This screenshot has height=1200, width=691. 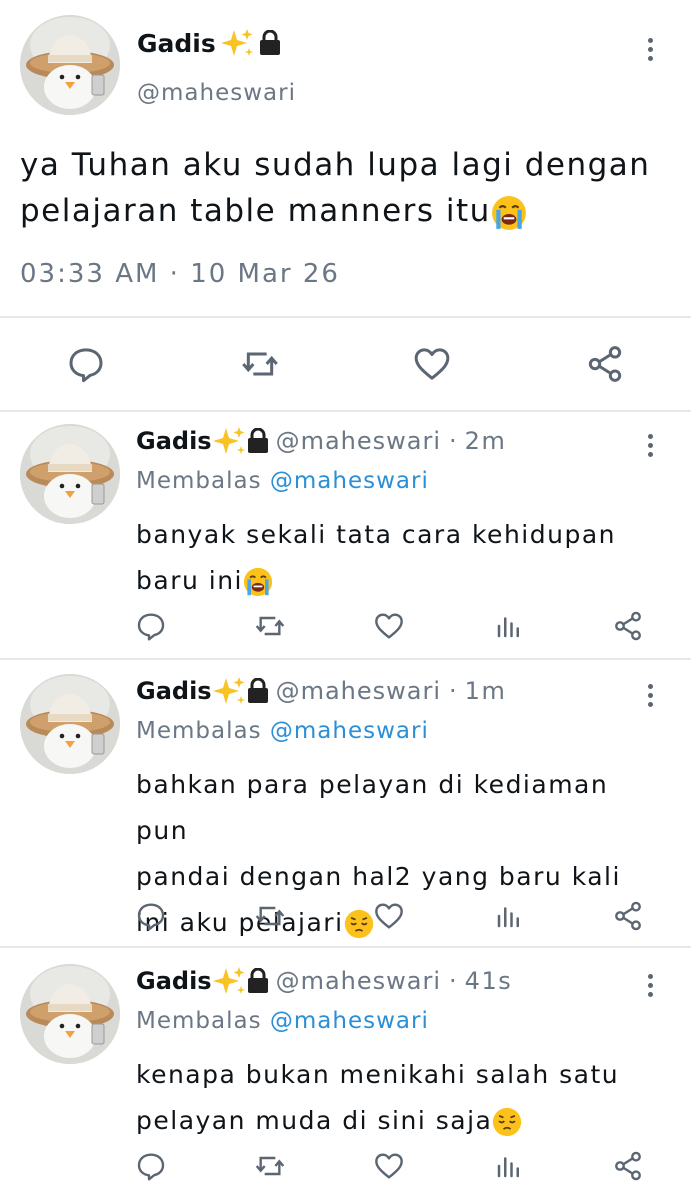 I want to click on tweet-timestamp: 03:33 AM · 10 Mar 26, so click(x=180, y=274).